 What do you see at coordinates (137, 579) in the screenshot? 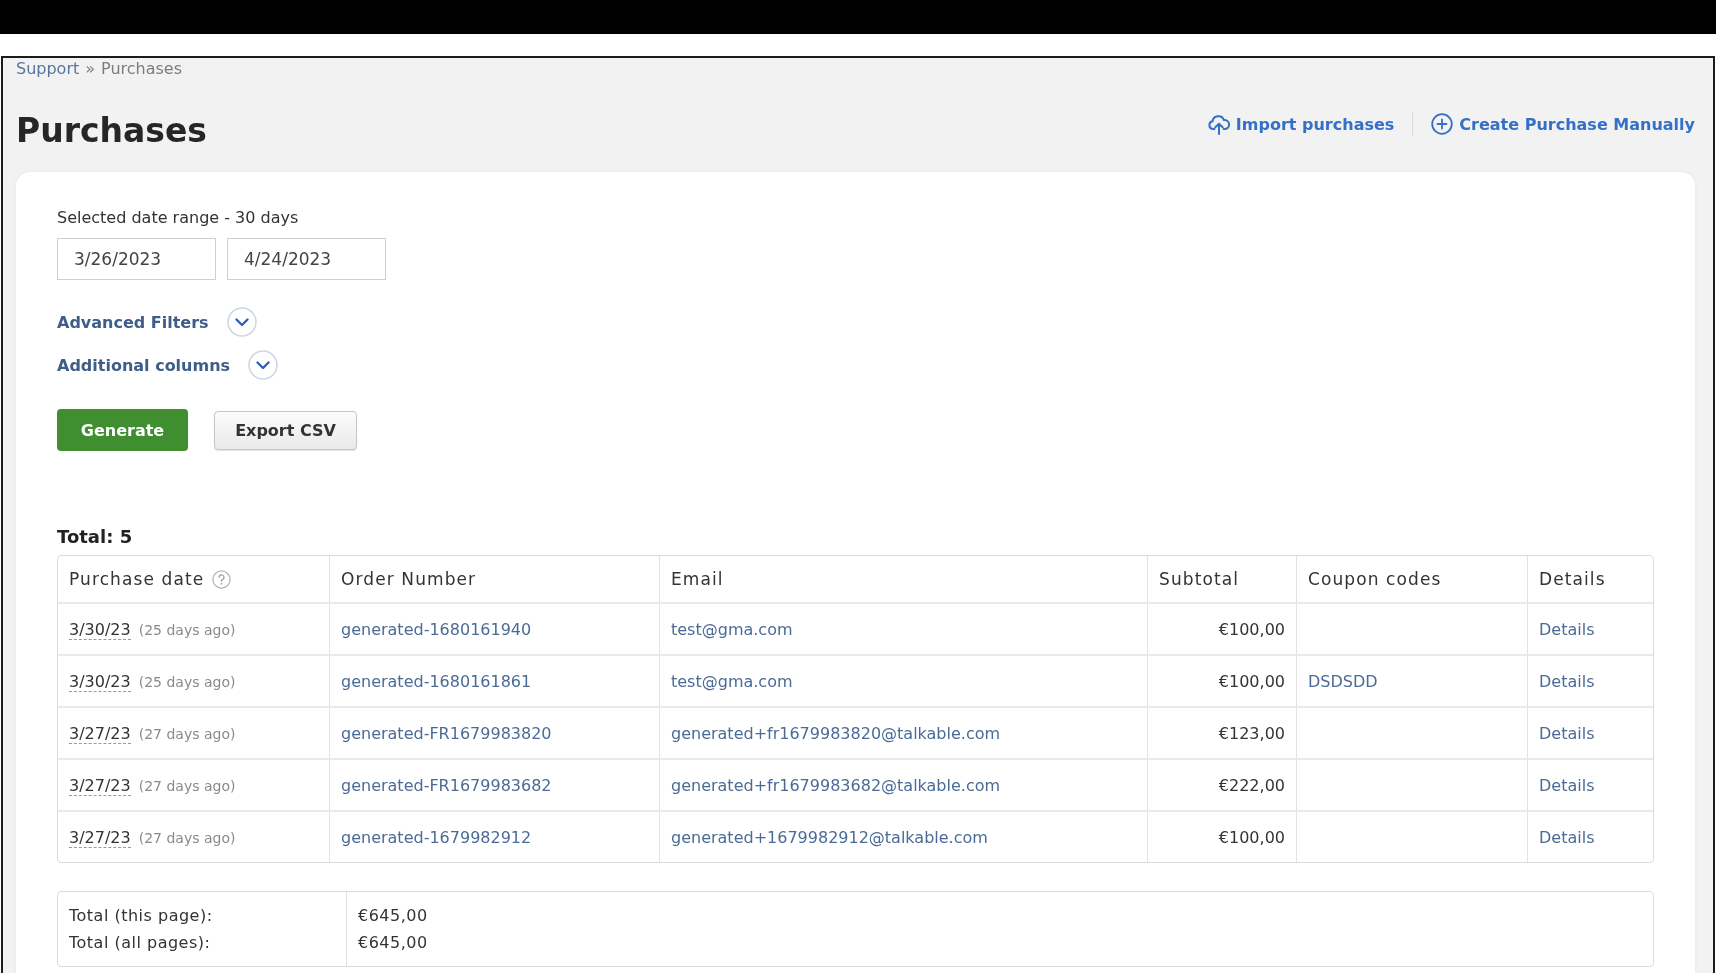
I see `column-header: Purchase date` at bounding box center [137, 579].